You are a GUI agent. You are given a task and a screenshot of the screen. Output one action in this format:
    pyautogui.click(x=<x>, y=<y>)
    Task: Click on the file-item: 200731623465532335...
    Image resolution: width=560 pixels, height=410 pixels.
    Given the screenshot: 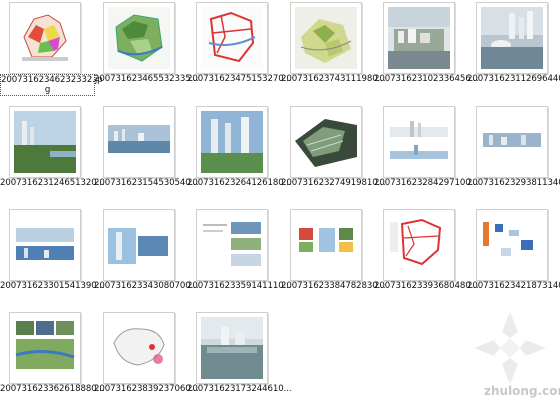 What is the action you would take?
    pyautogui.click(x=146, y=50)
    